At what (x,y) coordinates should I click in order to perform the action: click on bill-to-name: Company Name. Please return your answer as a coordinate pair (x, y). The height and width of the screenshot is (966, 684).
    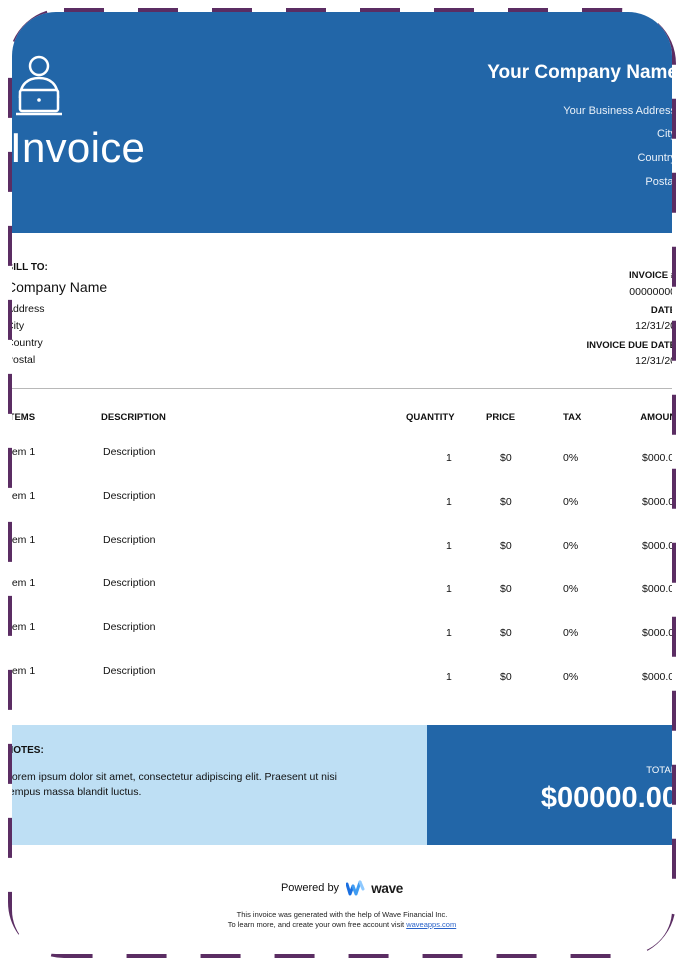
    Looking at the image, I should click on (60, 287).